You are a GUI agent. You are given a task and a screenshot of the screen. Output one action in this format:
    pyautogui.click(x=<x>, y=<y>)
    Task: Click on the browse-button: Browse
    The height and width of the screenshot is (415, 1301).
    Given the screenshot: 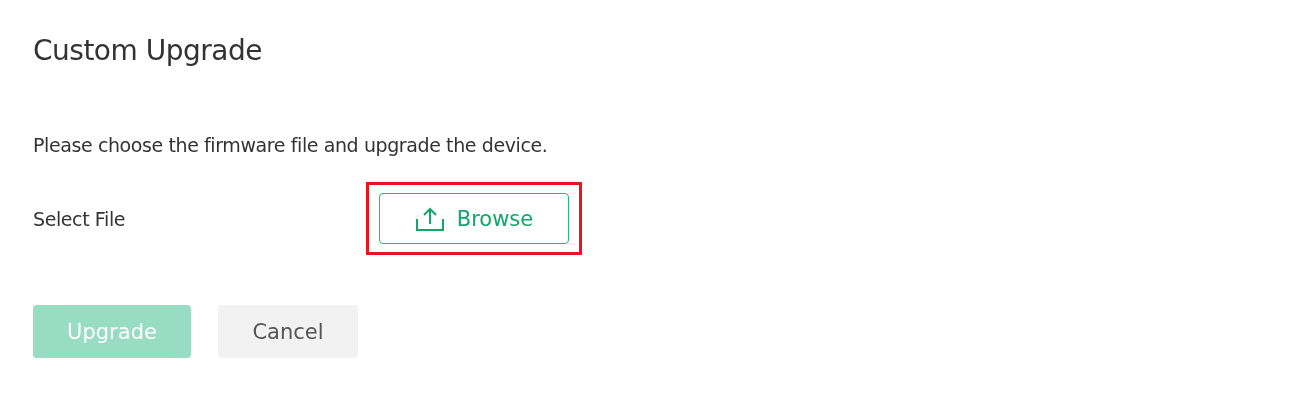 What is the action you would take?
    pyautogui.click(x=474, y=218)
    